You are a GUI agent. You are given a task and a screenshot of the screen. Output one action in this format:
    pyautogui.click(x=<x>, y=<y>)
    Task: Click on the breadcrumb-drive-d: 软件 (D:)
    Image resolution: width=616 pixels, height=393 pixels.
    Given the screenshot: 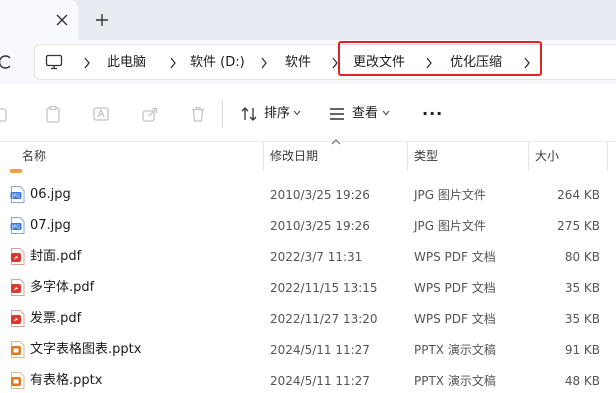 What is the action you would take?
    pyautogui.click(x=217, y=63)
    